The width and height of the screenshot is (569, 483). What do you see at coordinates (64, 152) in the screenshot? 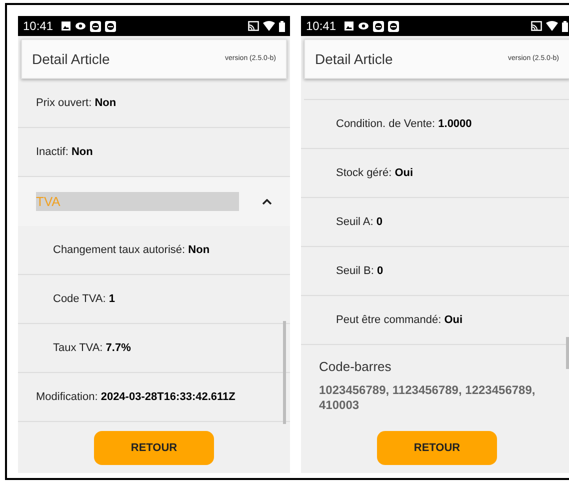
I see `field-text: Inactif: Non` at bounding box center [64, 152].